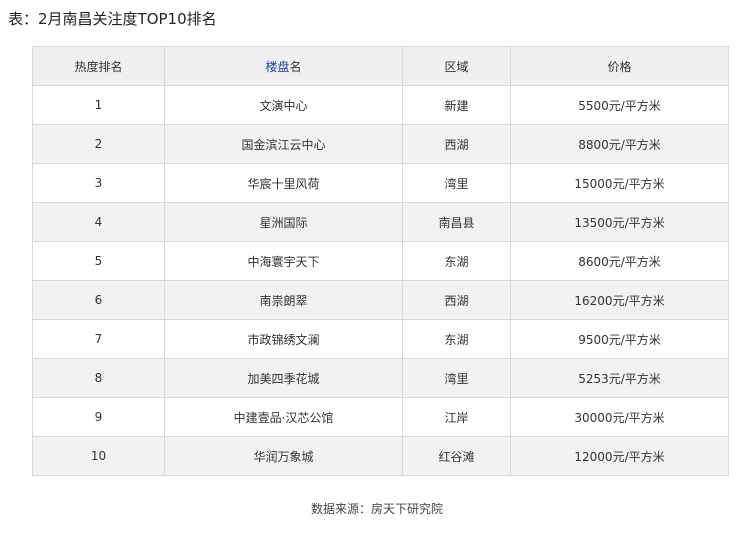 The image size is (754, 535). I want to click on table-row: 4 星洲国际 南昌县 13500元/平方米, so click(380, 222).